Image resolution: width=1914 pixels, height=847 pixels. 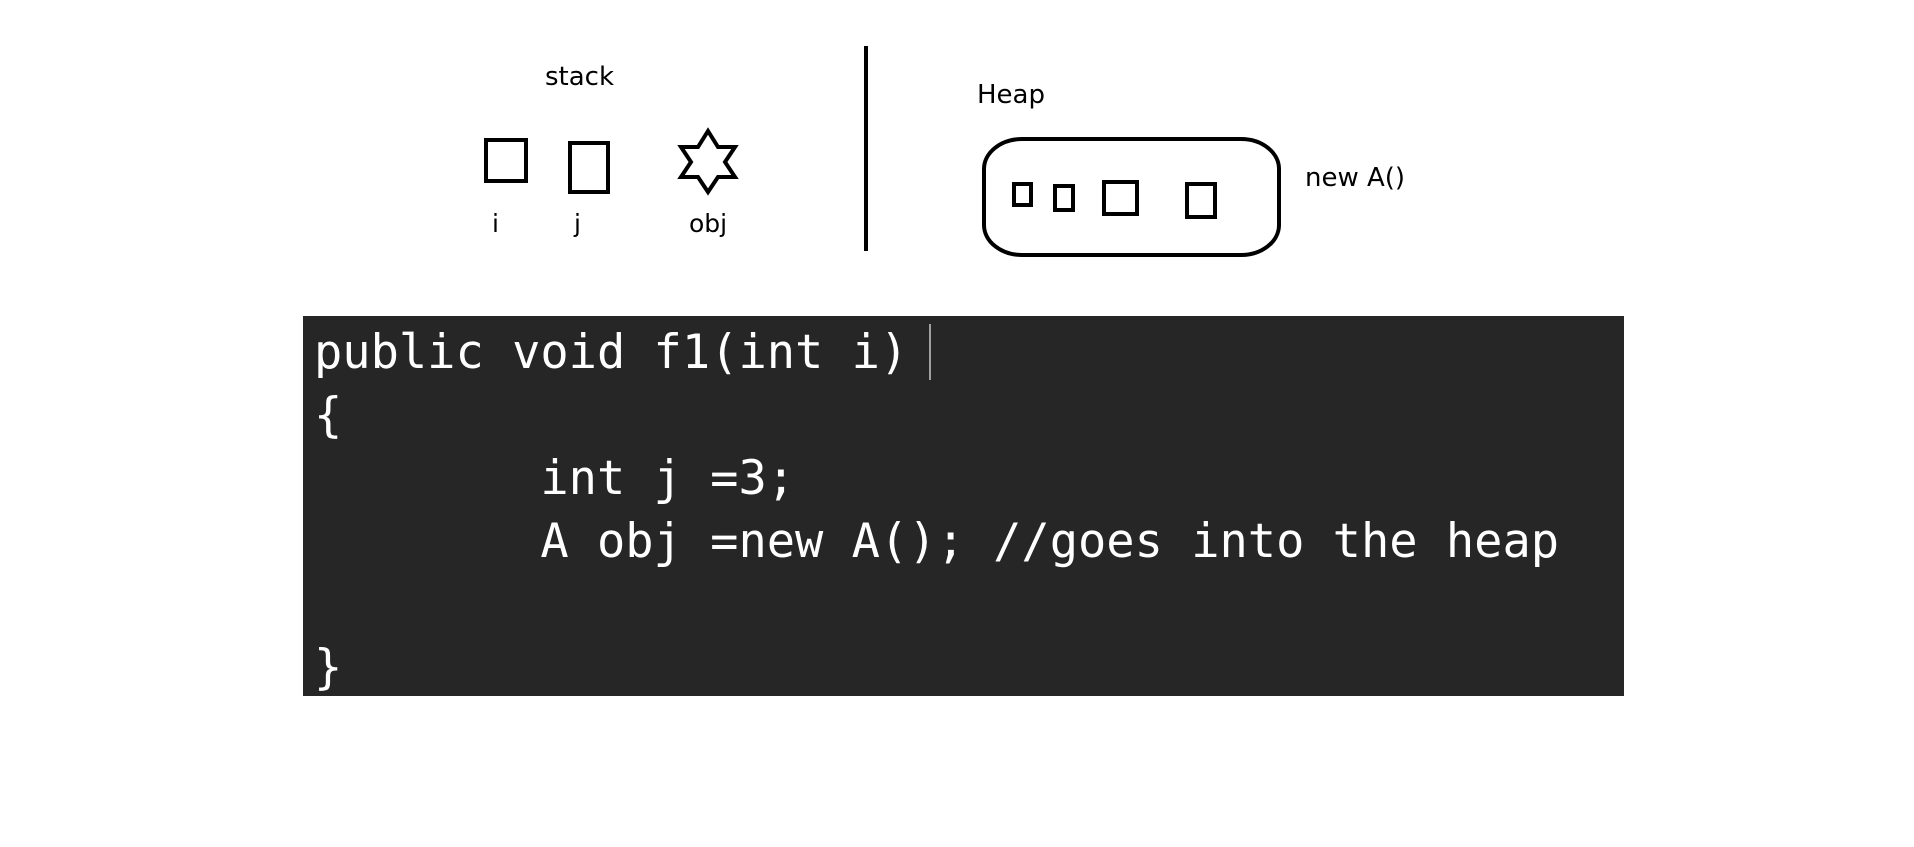 What do you see at coordinates (589, 167) in the screenshot?
I see `stack-variable-j-box` at bounding box center [589, 167].